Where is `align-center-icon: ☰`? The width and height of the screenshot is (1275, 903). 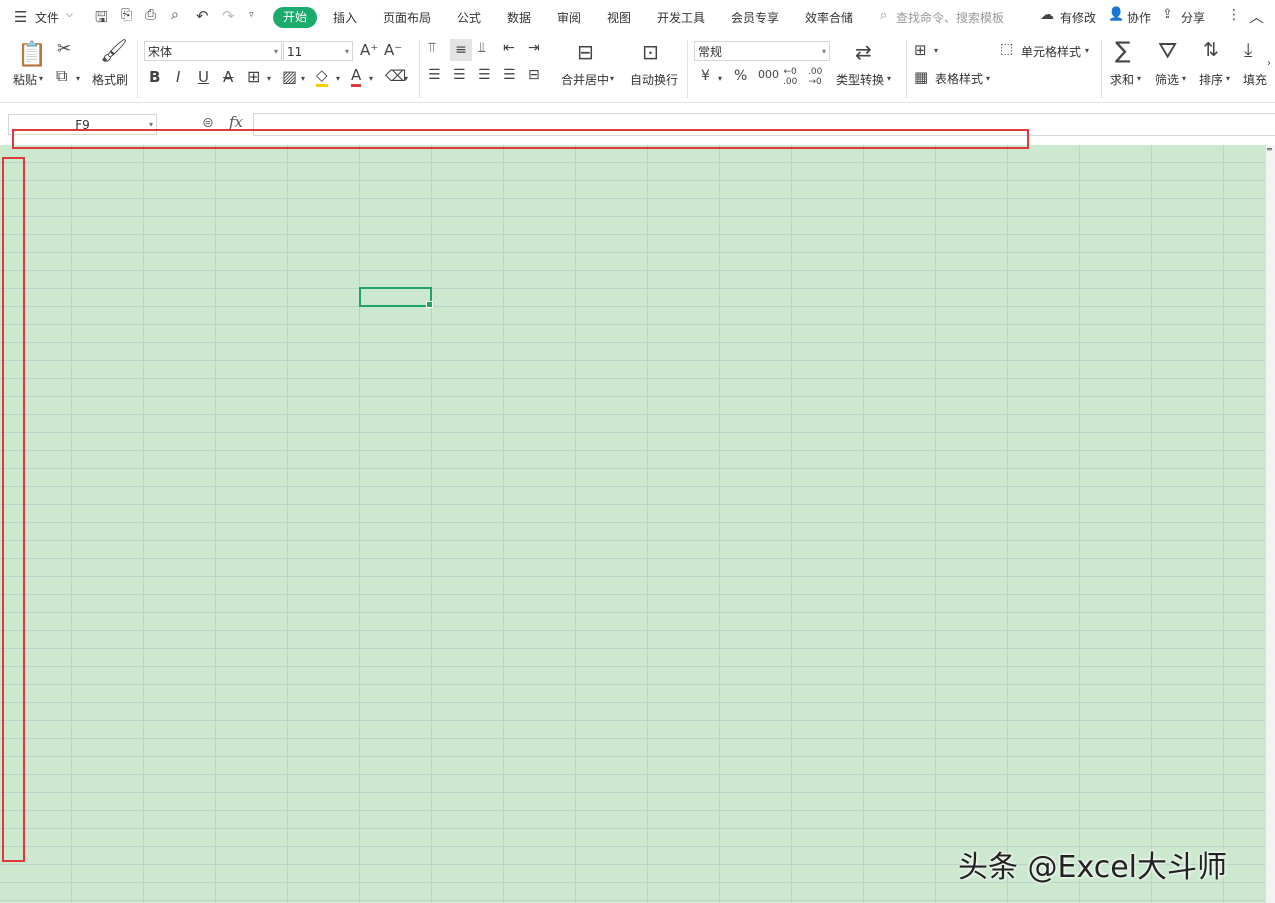 align-center-icon: ☰ is located at coordinates (459, 75).